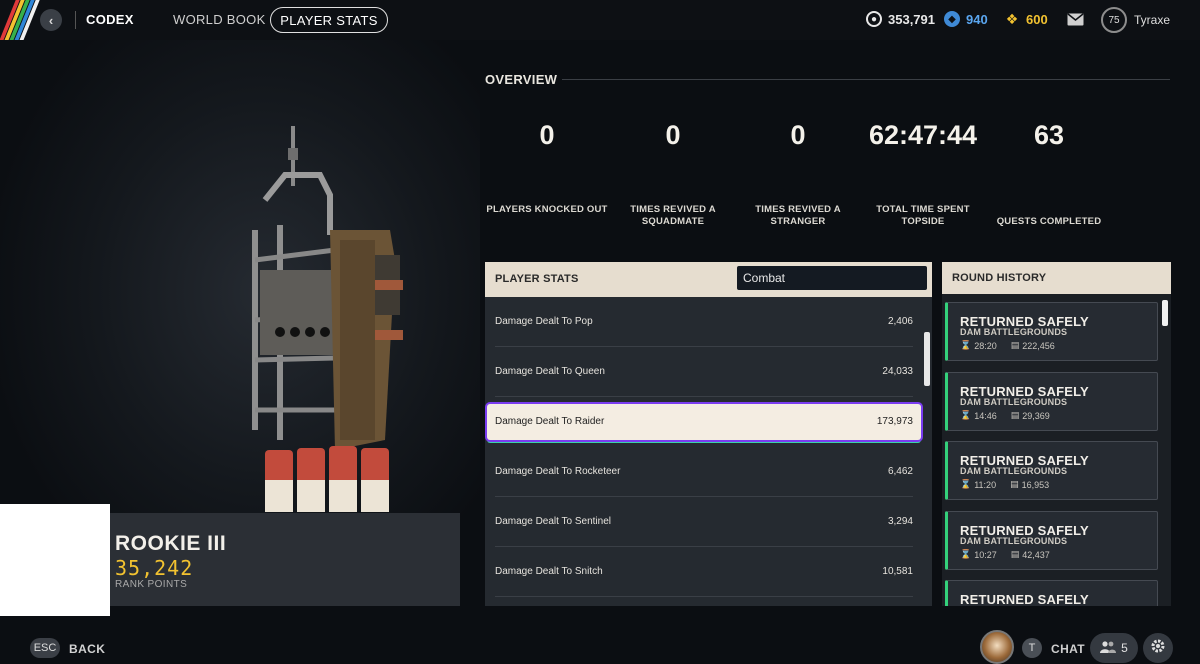 The width and height of the screenshot is (1200, 664). I want to click on gold-currency: ❖ 600, so click(1026, 19).